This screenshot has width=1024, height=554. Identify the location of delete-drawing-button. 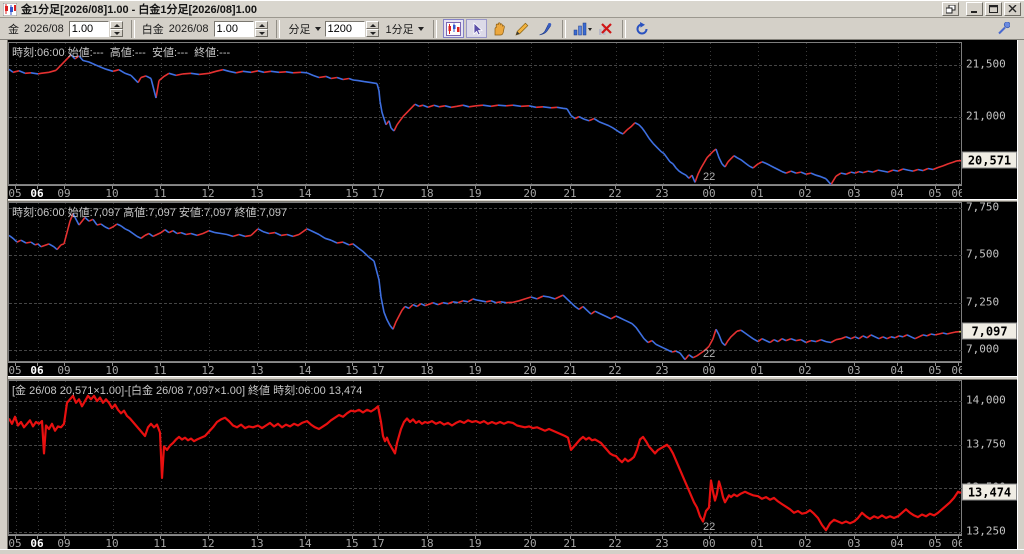
(605, 28).